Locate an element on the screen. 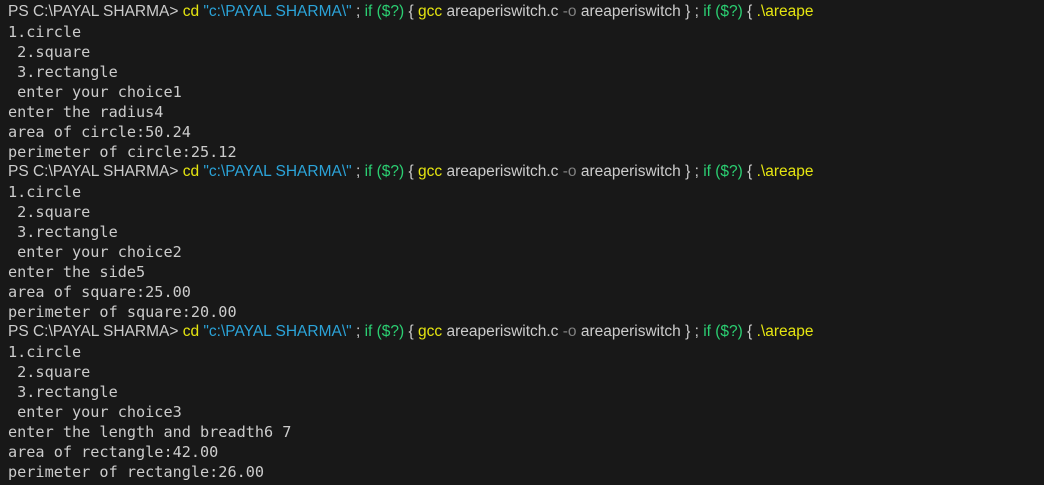 The height and width of the screenshot is (485, 1044). output-line: perimeter of rectangle:26.00 is located at coordinates (136, 472).